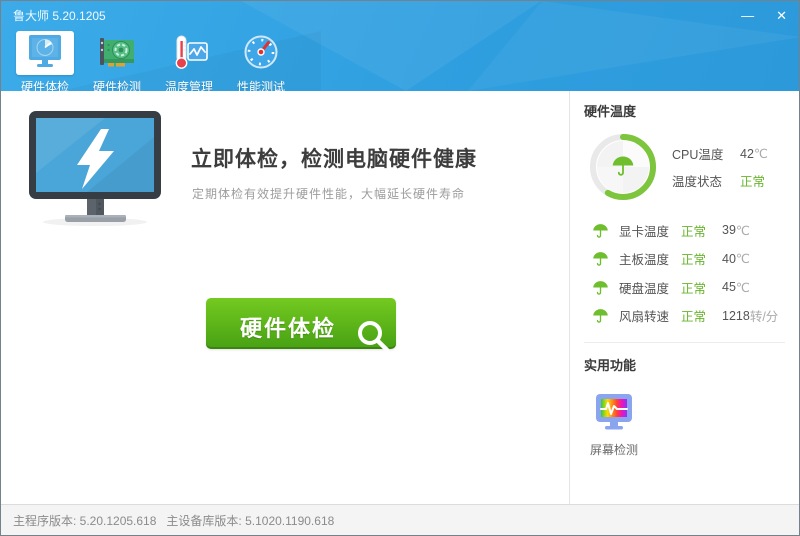 Image resolution: width=800 pixels, height=536 pixels. I want to click on monitor-lightning-illustration, so click(95, 168).